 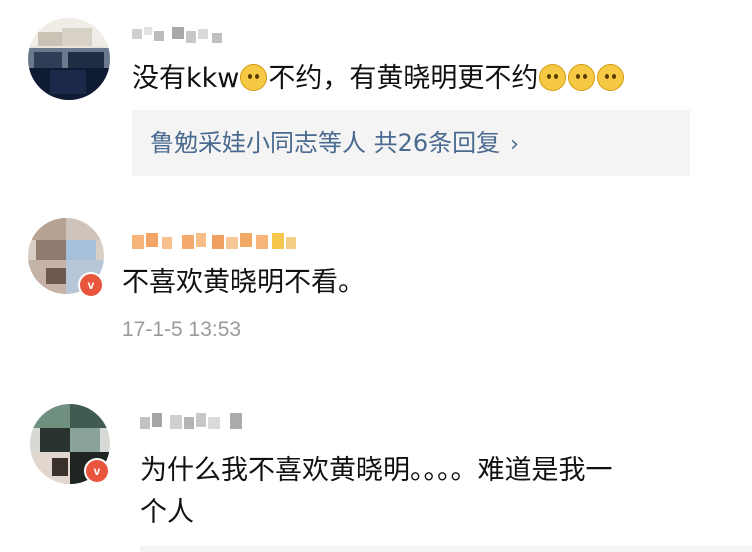 I want to click on comment-text-line: 个人, so click(x=167, y=512).